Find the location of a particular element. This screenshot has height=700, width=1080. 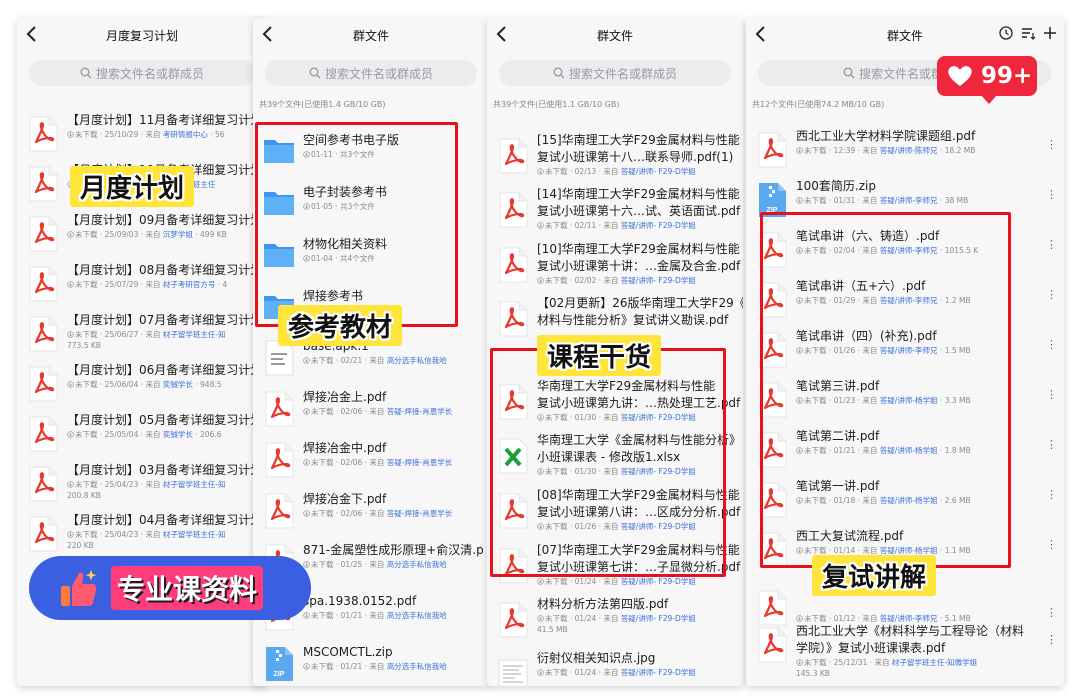

excel-file-icon is located at coordinates (513, 456).